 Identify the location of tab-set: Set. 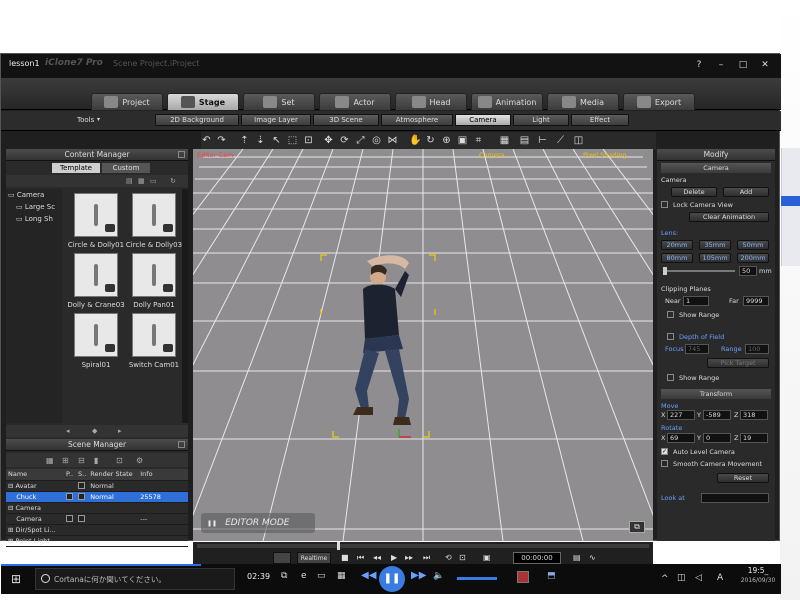
(279, 102).